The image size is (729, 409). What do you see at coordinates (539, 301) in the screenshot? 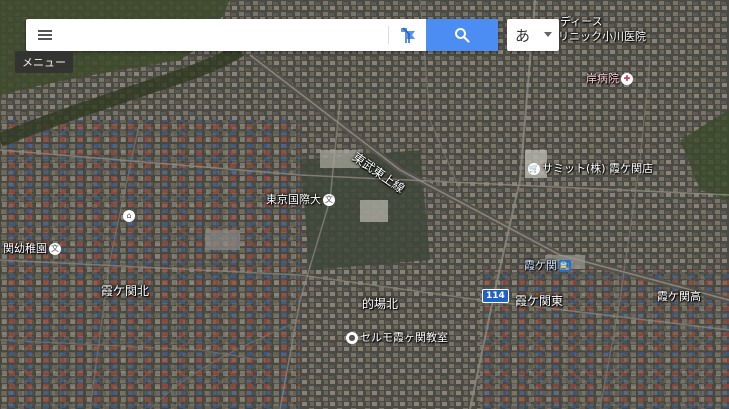
I see `map-label-kasumigaseki-higashi: 霞ケ関東` at bounding box center [539, 301].